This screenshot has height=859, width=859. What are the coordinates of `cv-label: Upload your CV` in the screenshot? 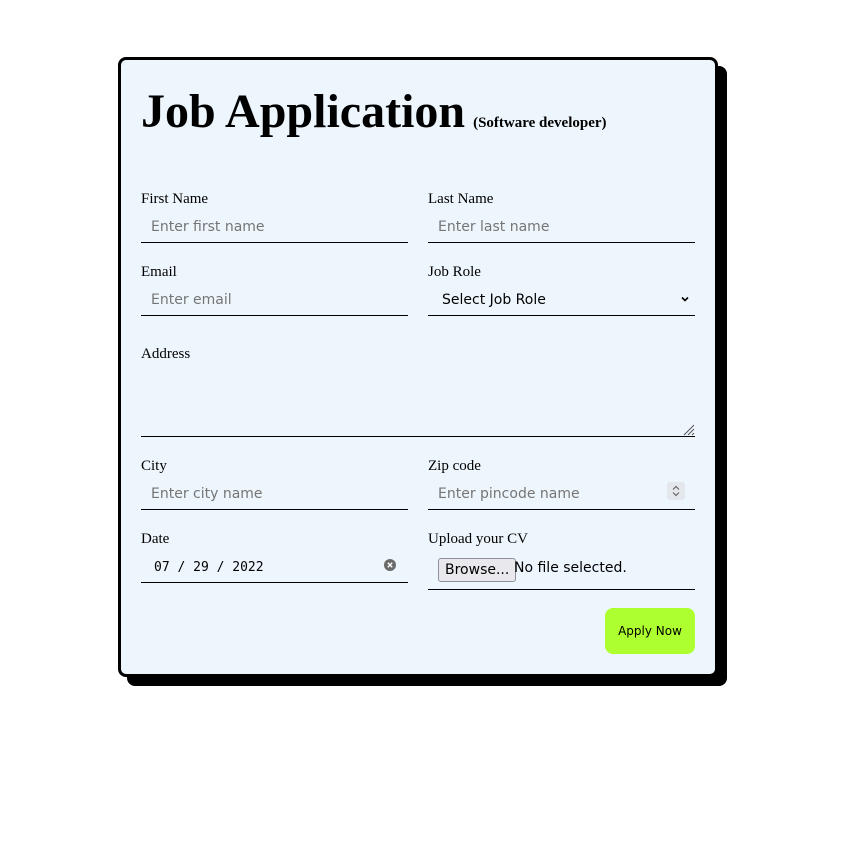 It's located at (478, 539).